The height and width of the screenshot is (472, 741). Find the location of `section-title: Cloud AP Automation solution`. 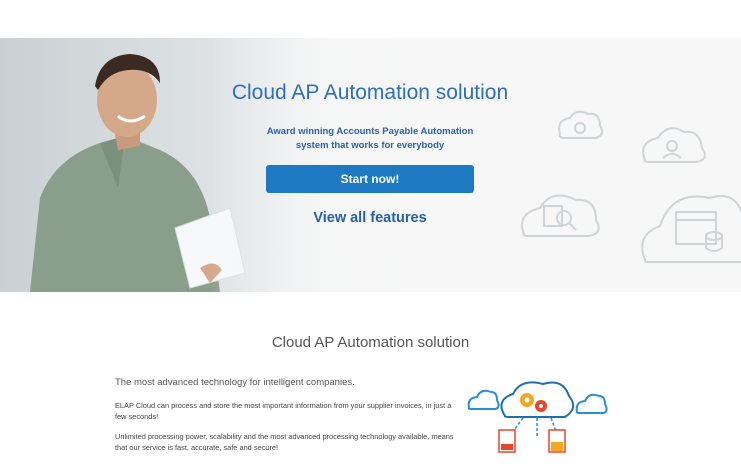

section-title: Cloud AP Automation solution is located at coordinates (370, 342).